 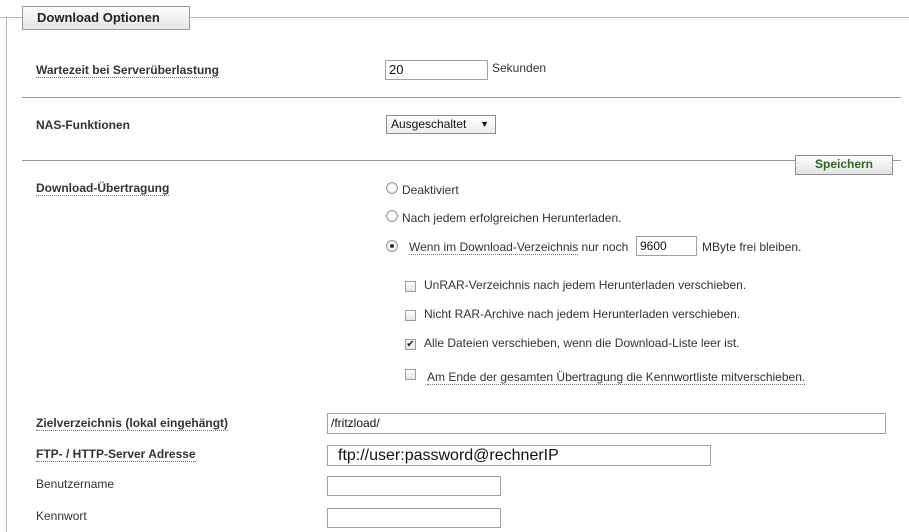 I want to click on checkbox-move-all-files: ✔, so click(x=410, y=344).